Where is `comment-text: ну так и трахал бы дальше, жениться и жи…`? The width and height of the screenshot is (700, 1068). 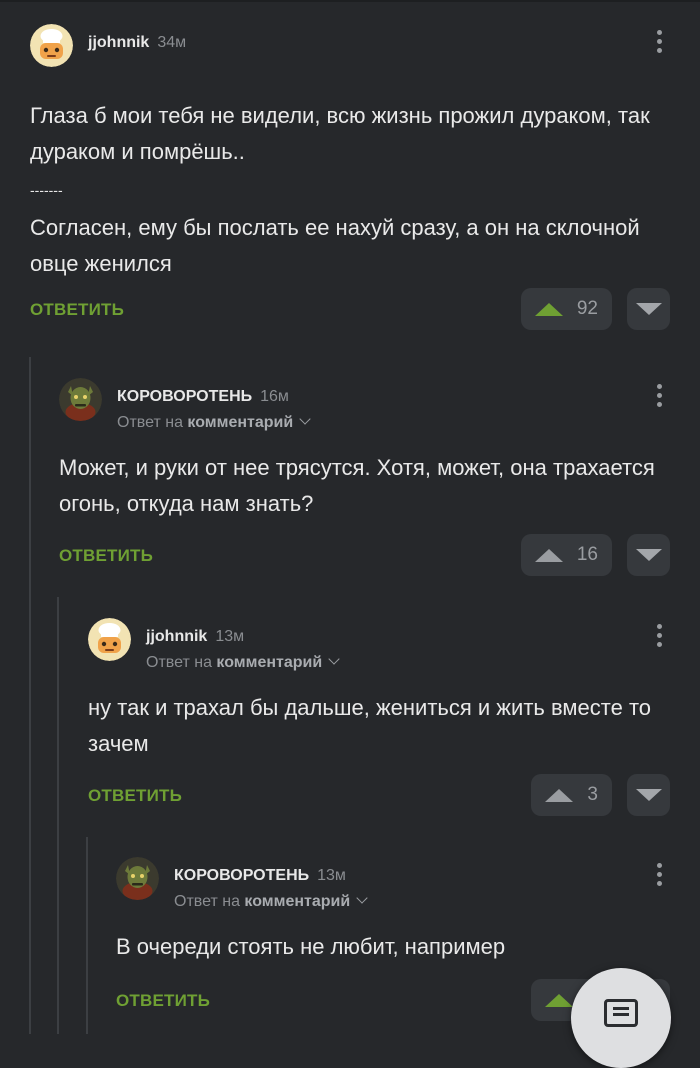
comment-text: ну так и трахал бы дальше, жениться и жи… is located at coordinates (370, 725).